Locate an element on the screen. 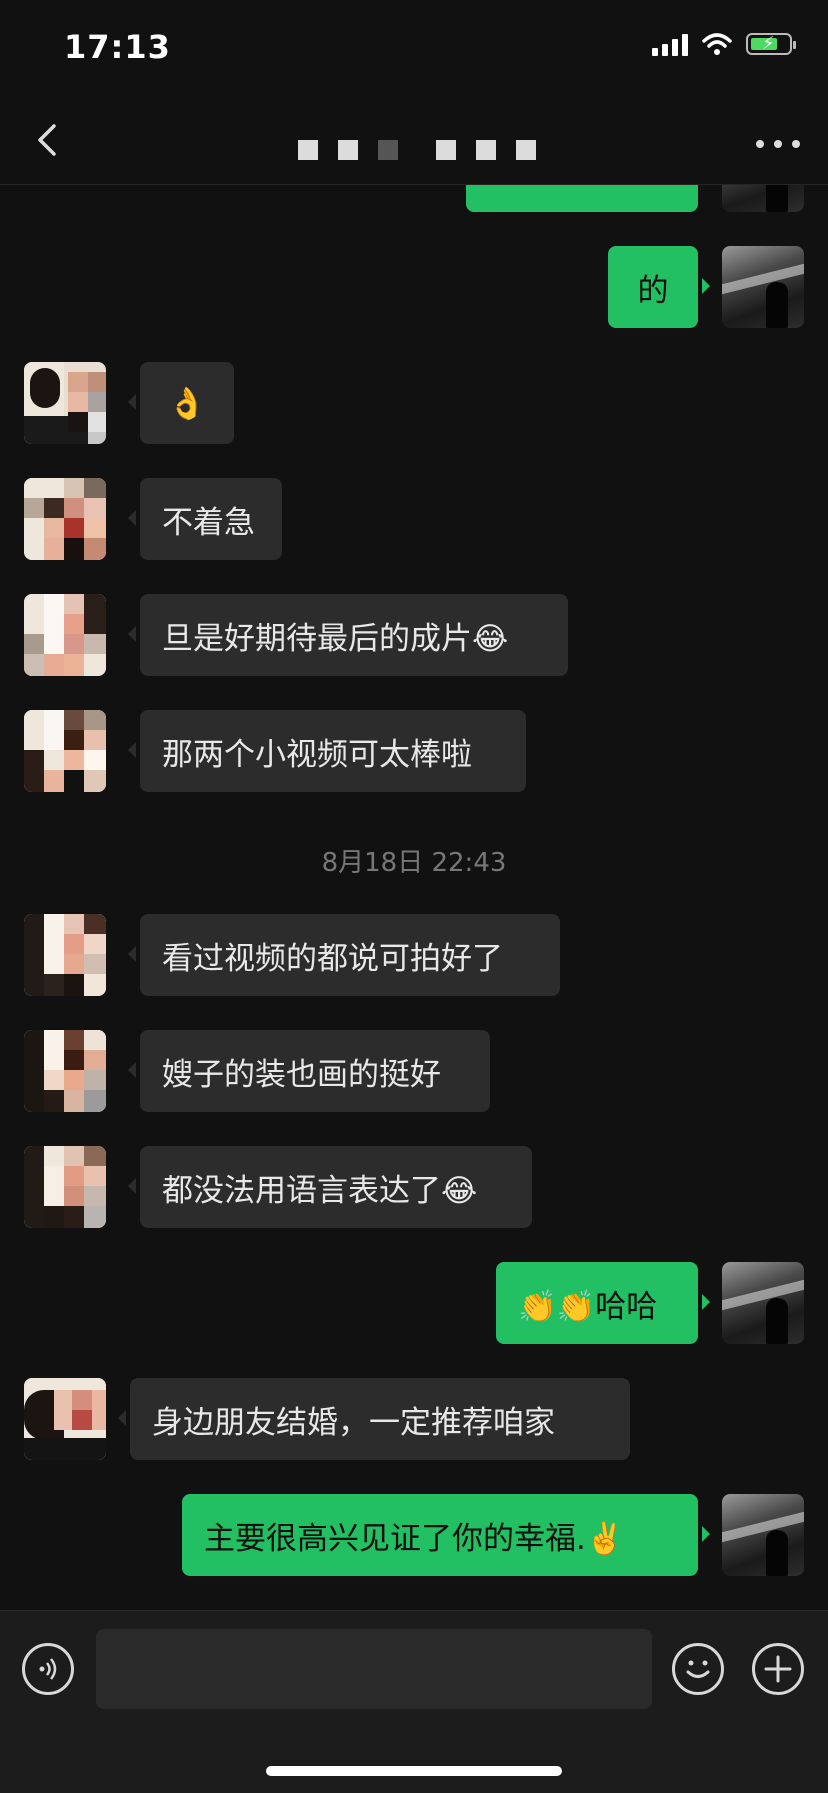  message-bubble-out: 👏👏哈哈 is located at coordinates (603, 1303).